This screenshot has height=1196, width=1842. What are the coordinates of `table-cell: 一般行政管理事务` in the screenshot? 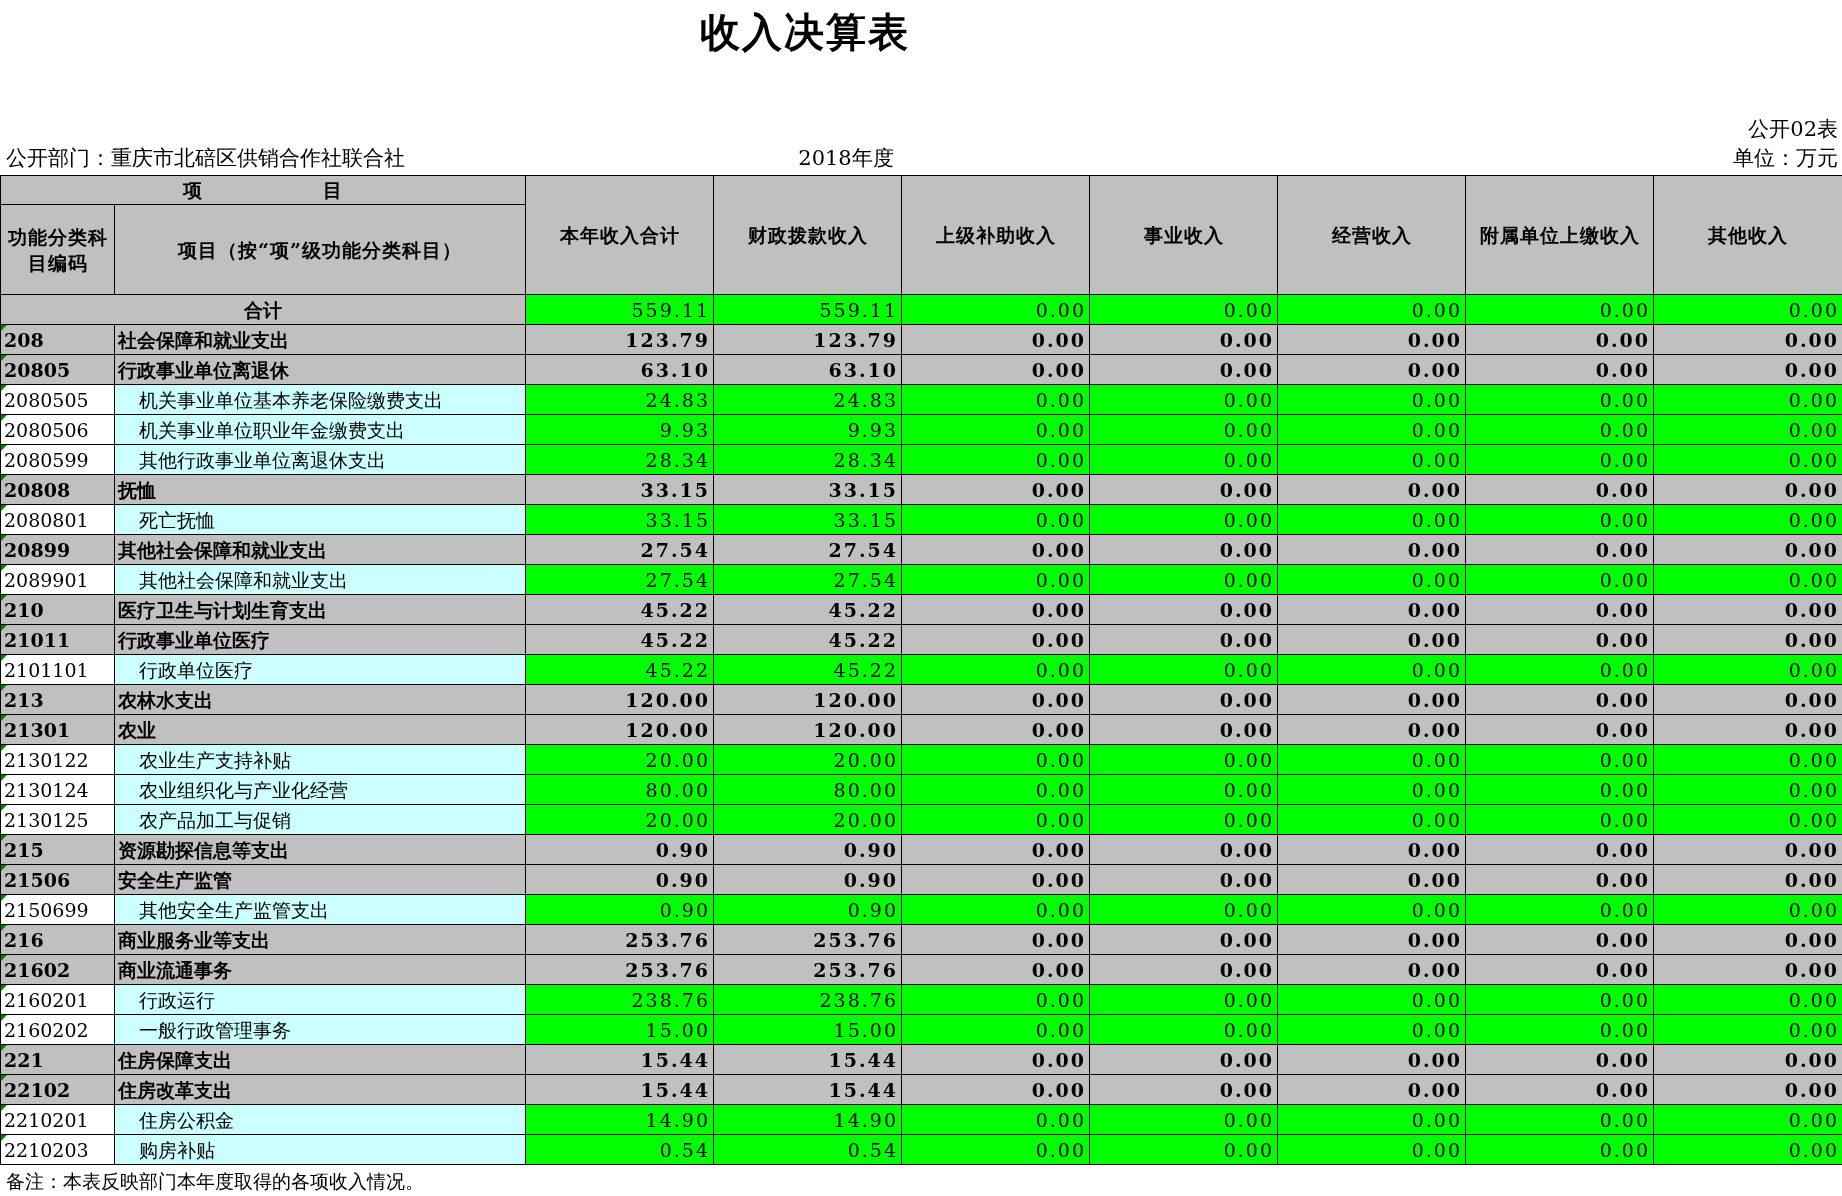 It's located at (320, 1029).